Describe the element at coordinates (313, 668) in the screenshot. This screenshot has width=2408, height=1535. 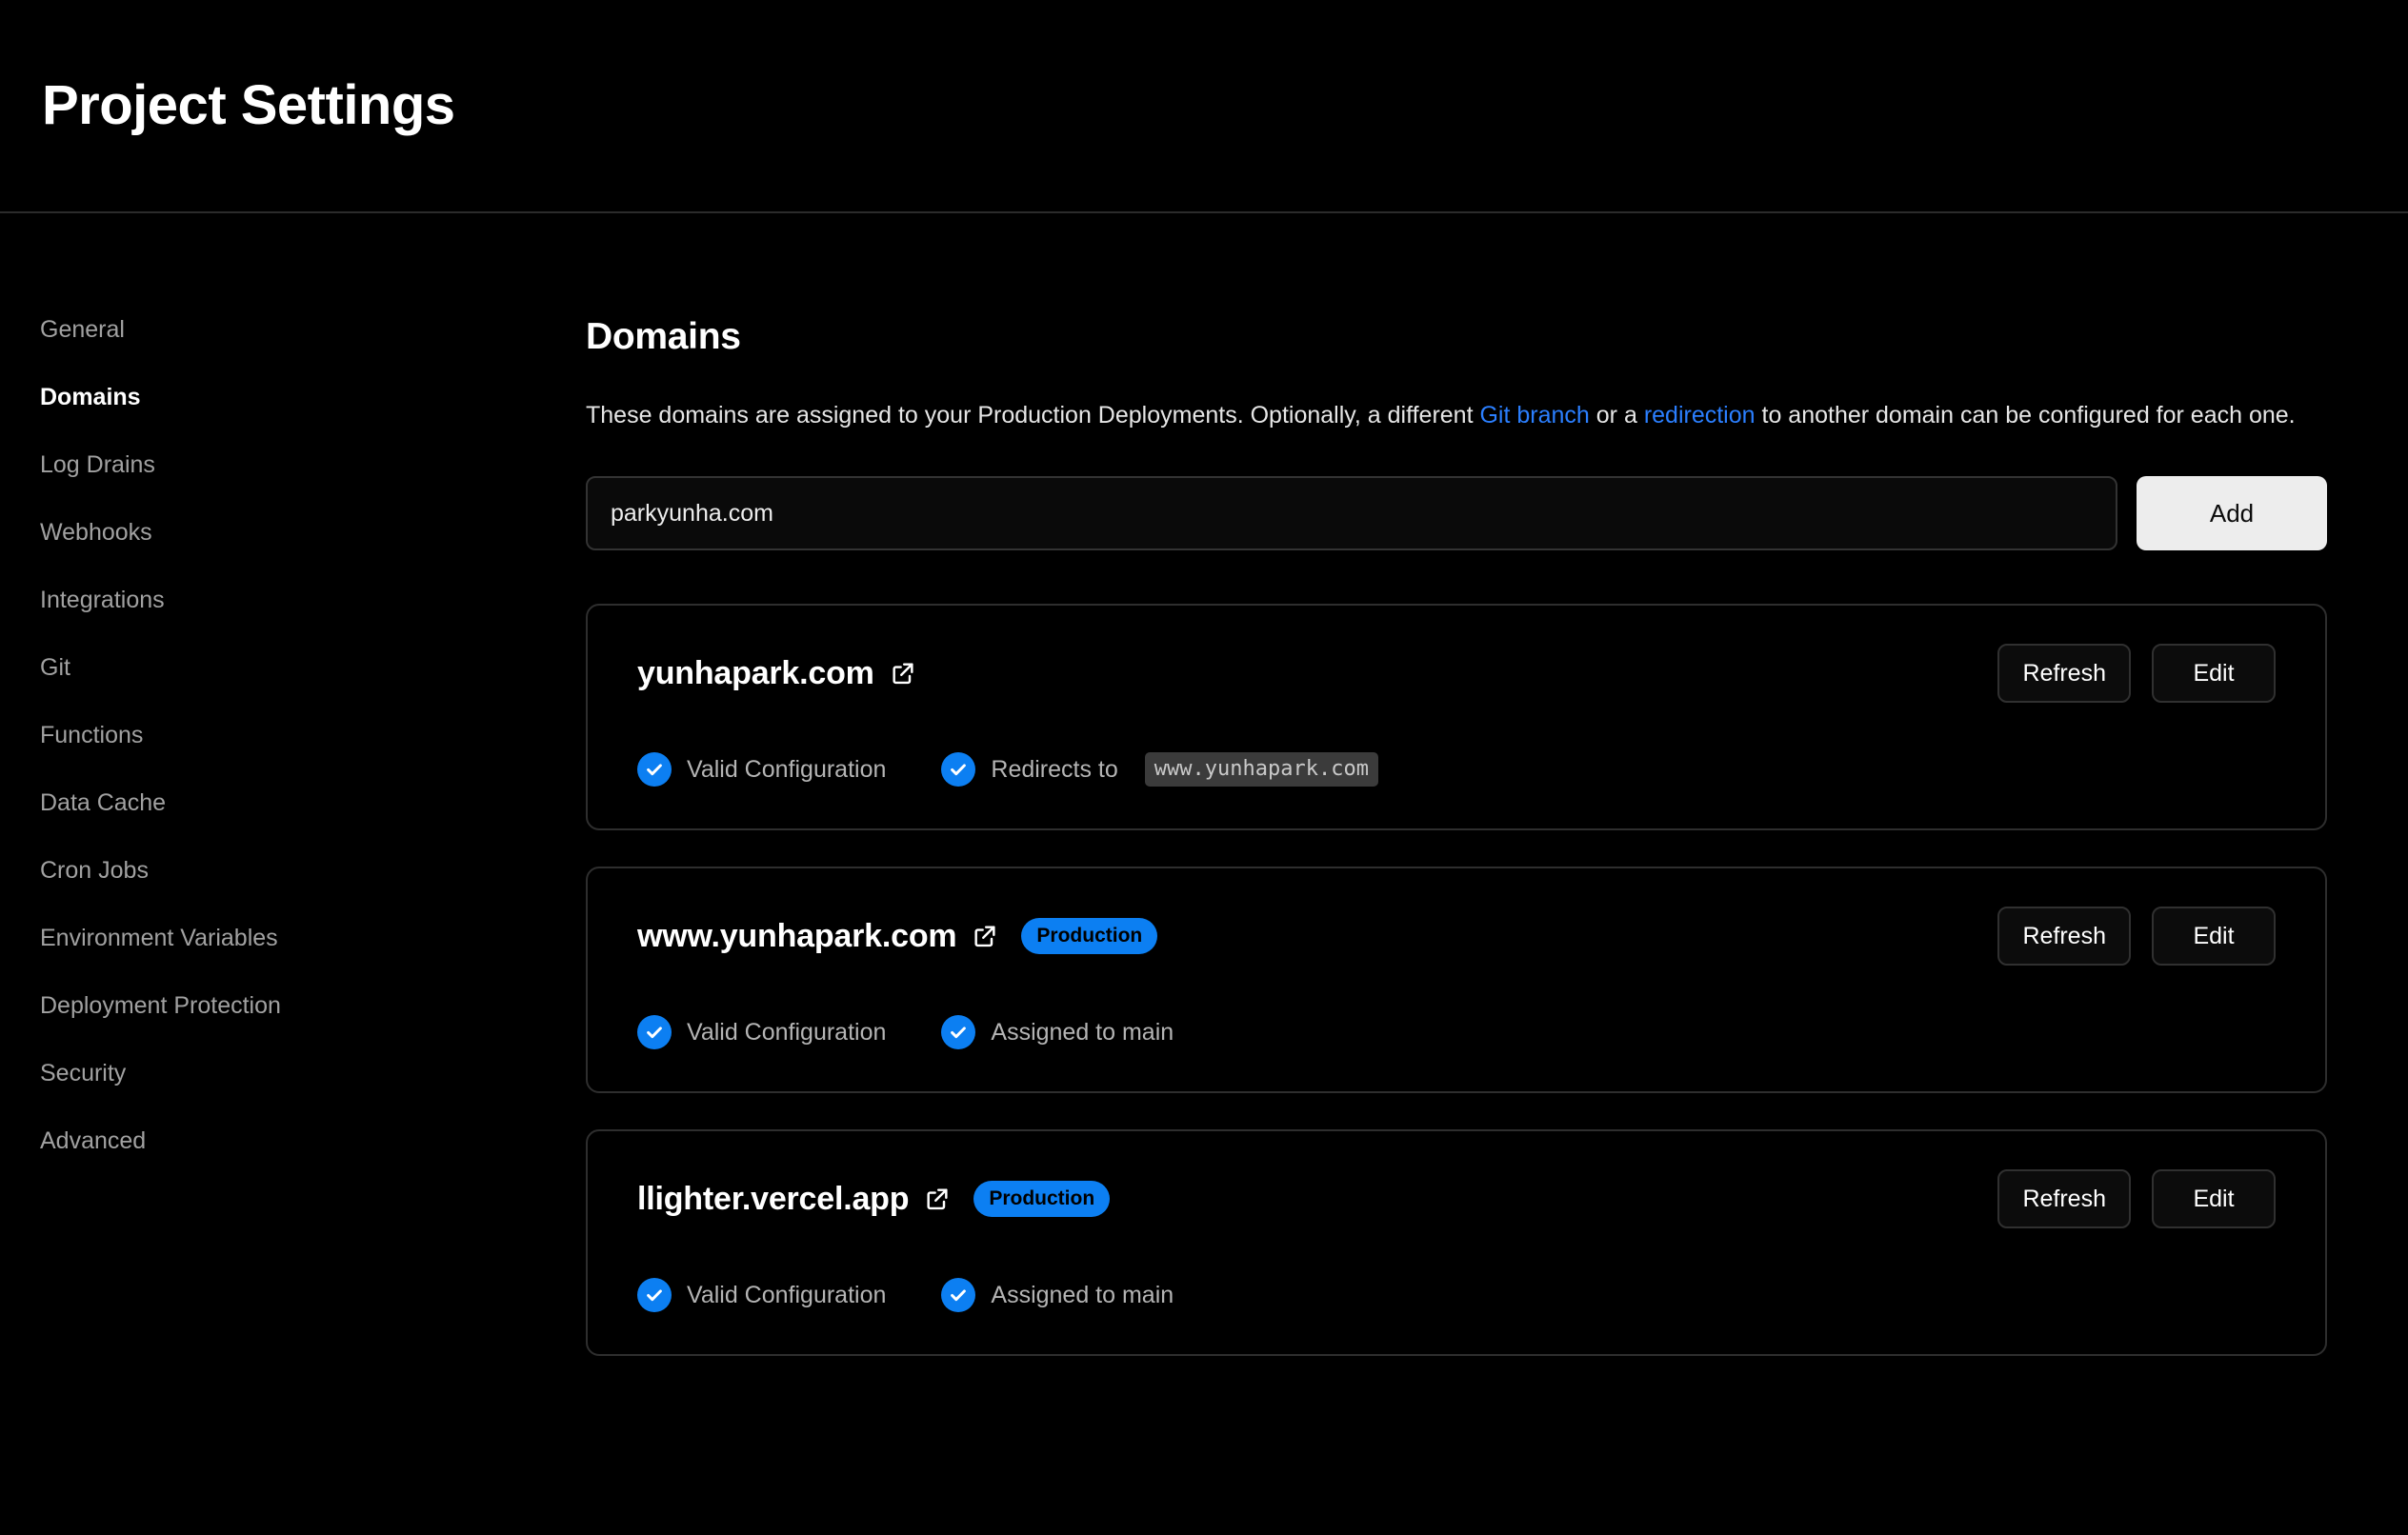
I see `sidebar-item-git: Git` at that location.